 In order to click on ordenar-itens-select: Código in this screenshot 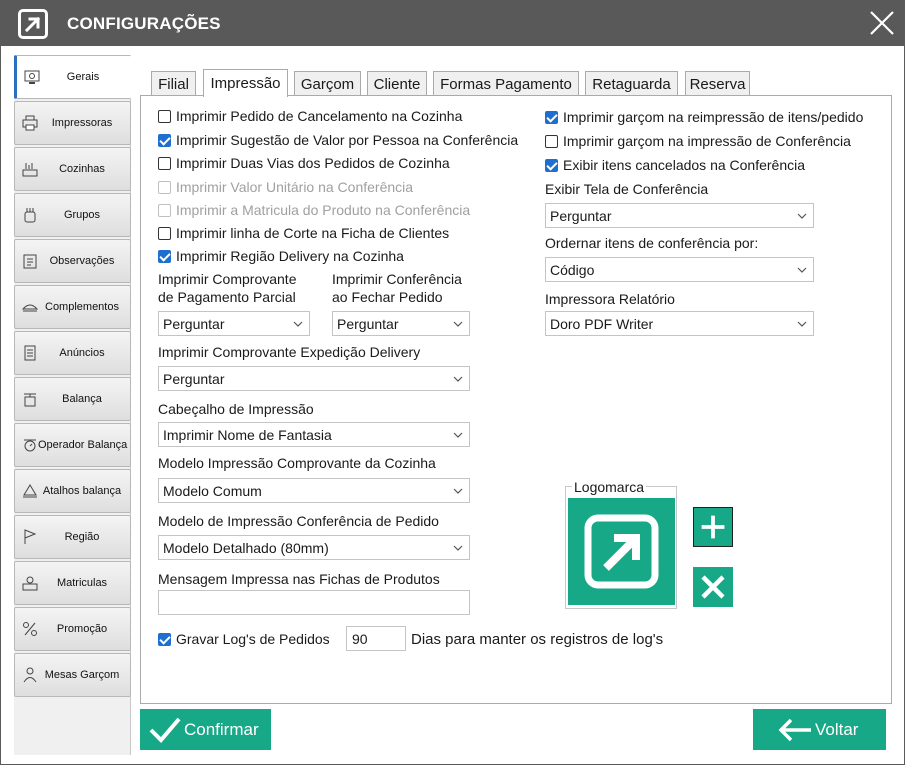, I will do `click(679, 269)`.